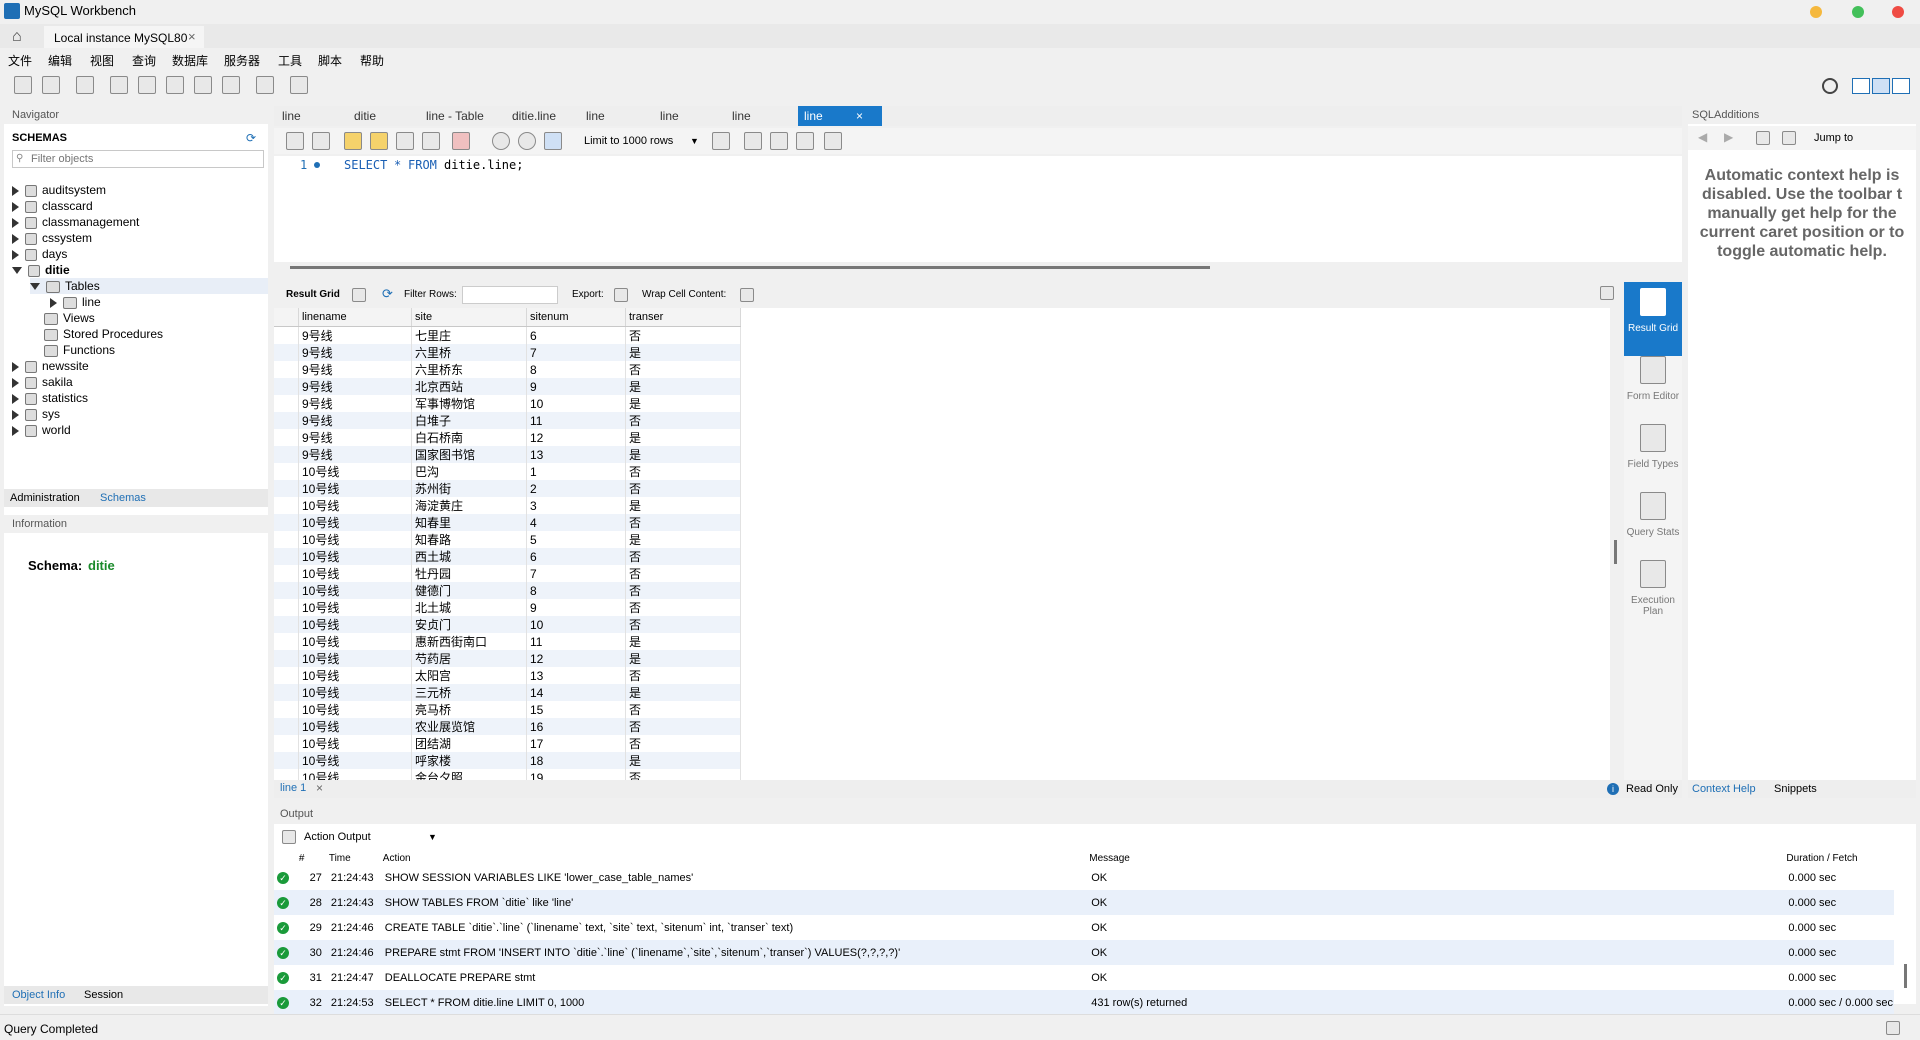 The image size is (1920, 1040). I want to click on table-row: 10号线 亮马桥 15 否, so click(507, 709).